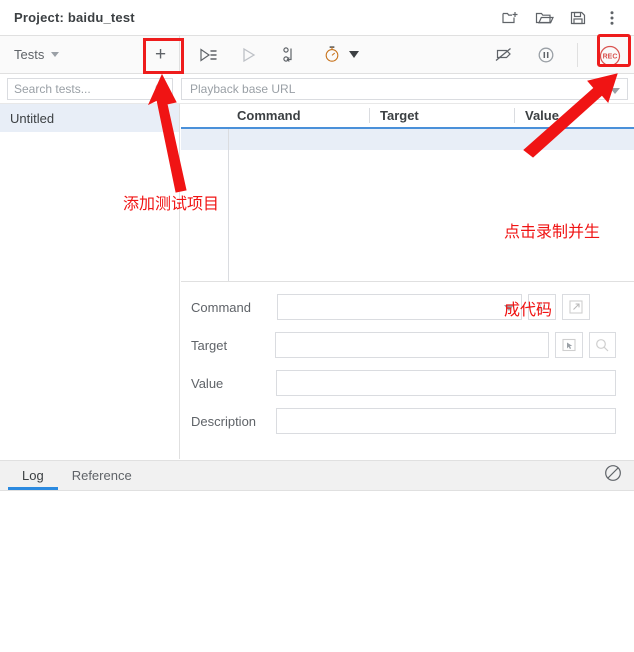  Describe the element at coordinates (161, 54) in the screenshot. I see `add-test-button: +` at that location.